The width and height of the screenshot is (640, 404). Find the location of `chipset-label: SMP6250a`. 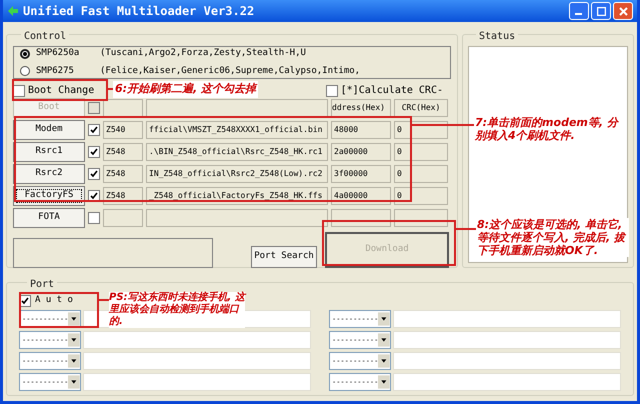

chipset-label: SMP6250a is located at coordinates (58, 53).